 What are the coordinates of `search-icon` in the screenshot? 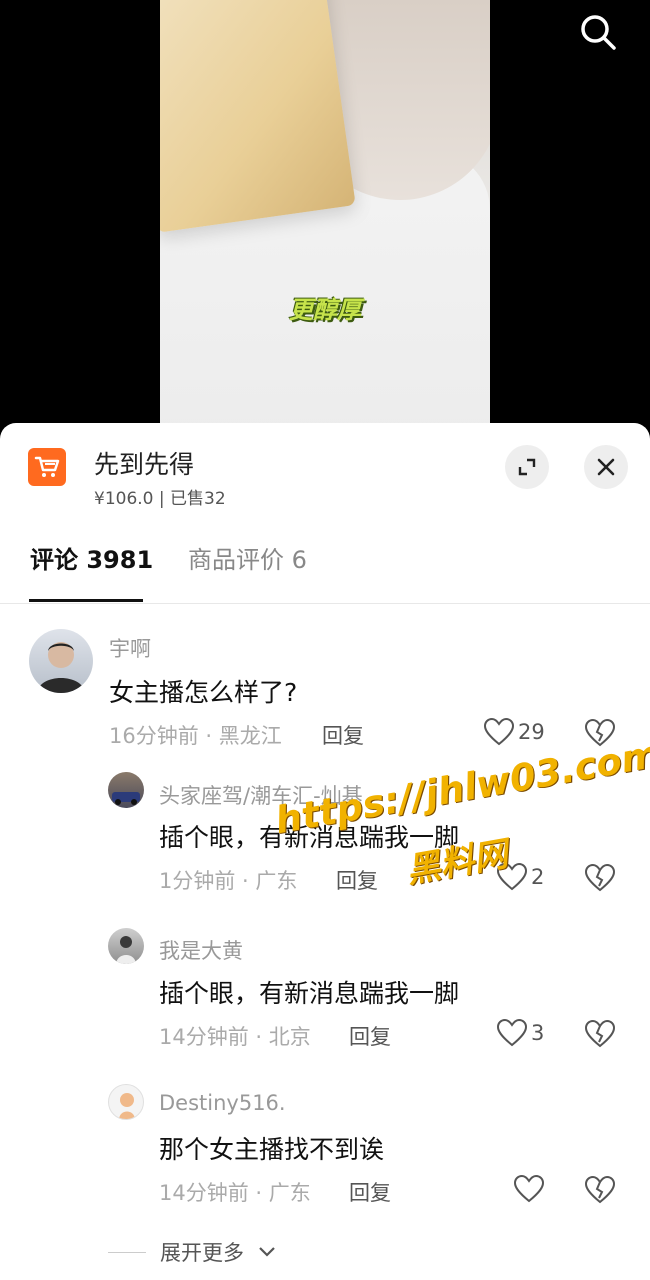 It's located at (598, 32).